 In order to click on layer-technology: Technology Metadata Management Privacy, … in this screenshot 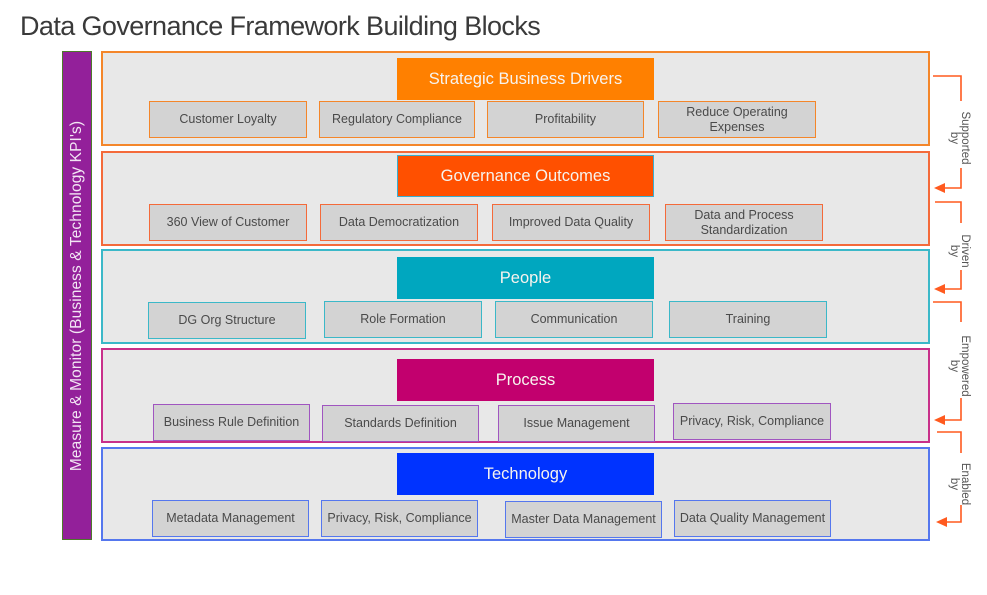, I will do `click(515, 494)`.